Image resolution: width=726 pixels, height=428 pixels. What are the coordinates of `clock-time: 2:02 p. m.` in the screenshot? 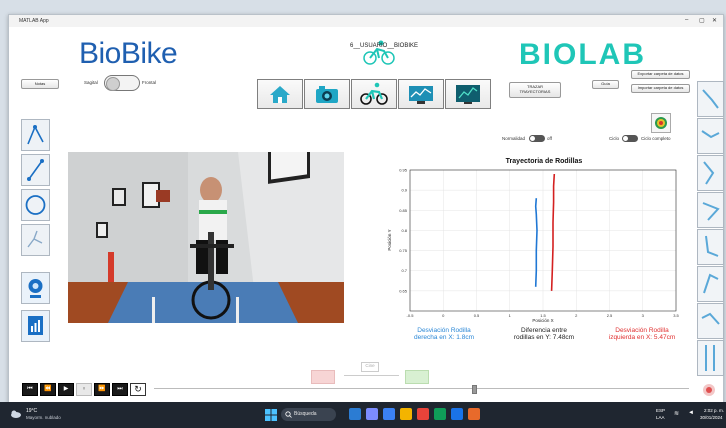 It's located at (714, 410).